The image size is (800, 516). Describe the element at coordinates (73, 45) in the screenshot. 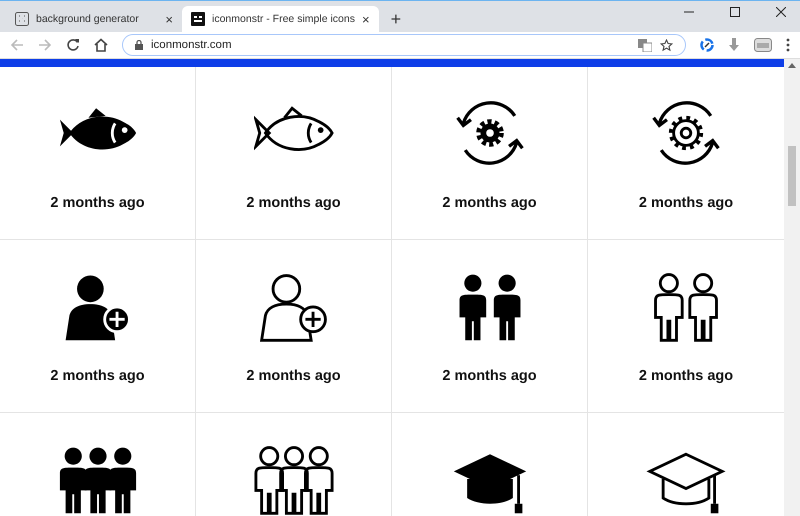

I see `reload-icon` at that location.